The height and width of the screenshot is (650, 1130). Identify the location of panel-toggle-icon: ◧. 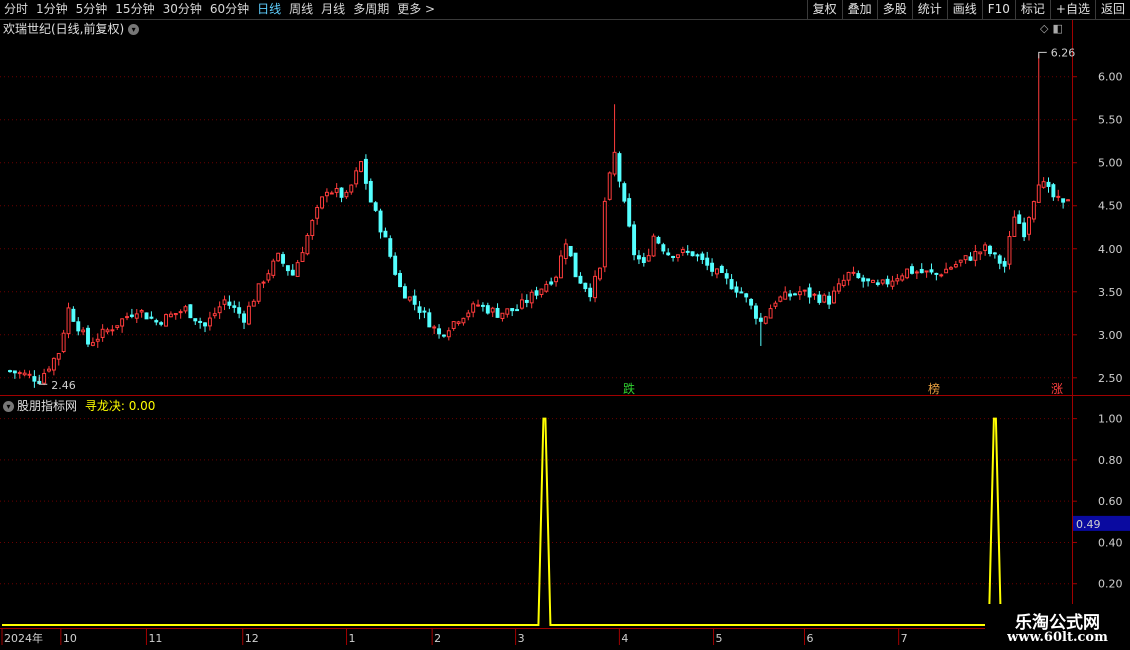
(1057, 28).